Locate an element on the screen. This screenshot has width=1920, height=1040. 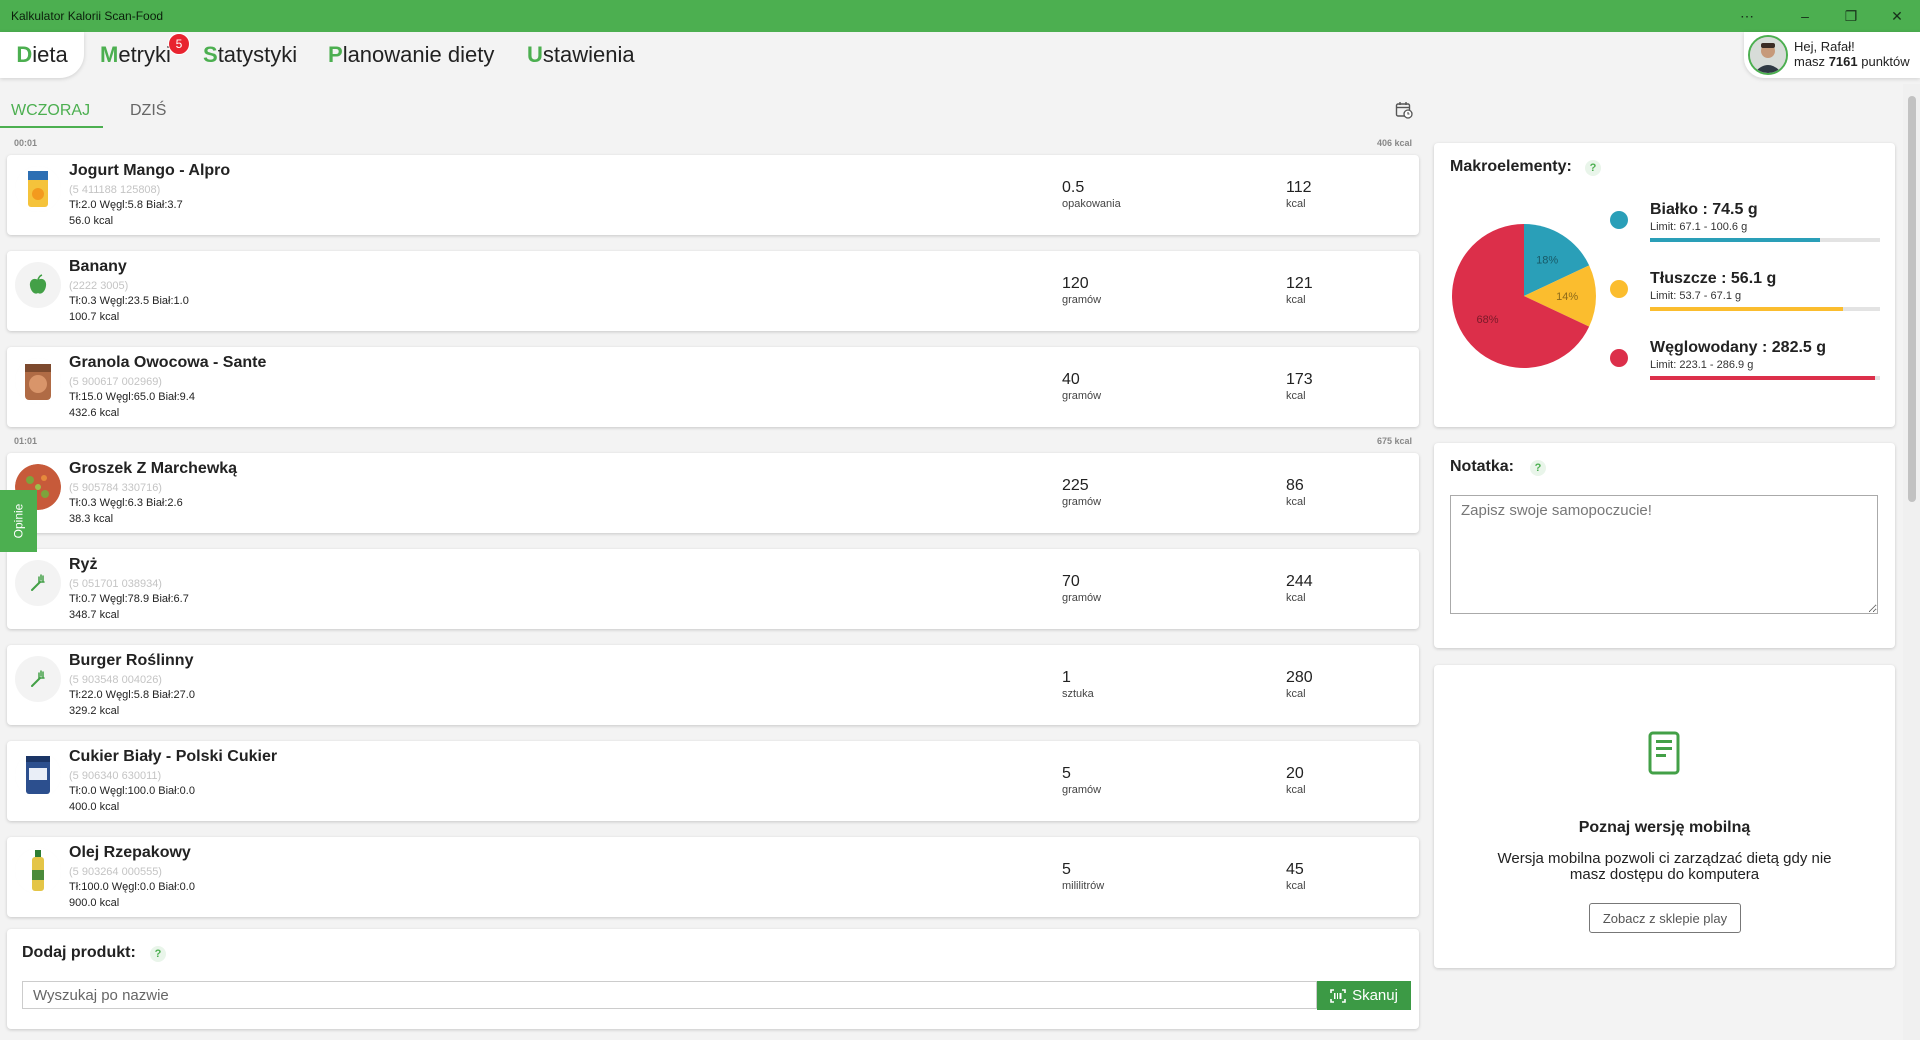
tab-yesterday: WCZORAJ is located at coordinates (50, 111).